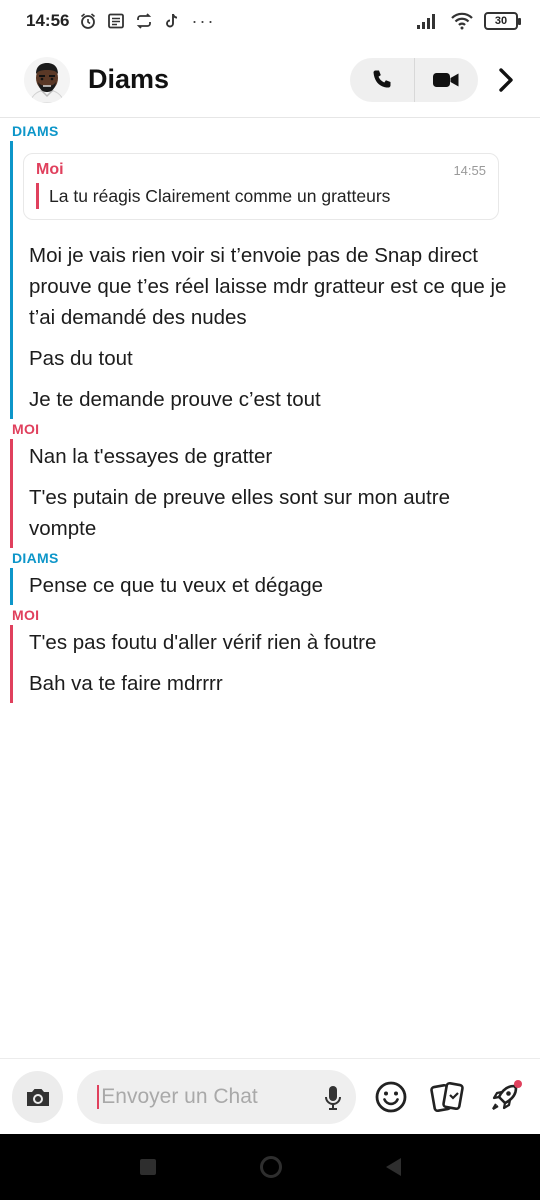 The height and width of the screenshot is (1200, 540). I want to click on sync-icon, so click(144, 21).